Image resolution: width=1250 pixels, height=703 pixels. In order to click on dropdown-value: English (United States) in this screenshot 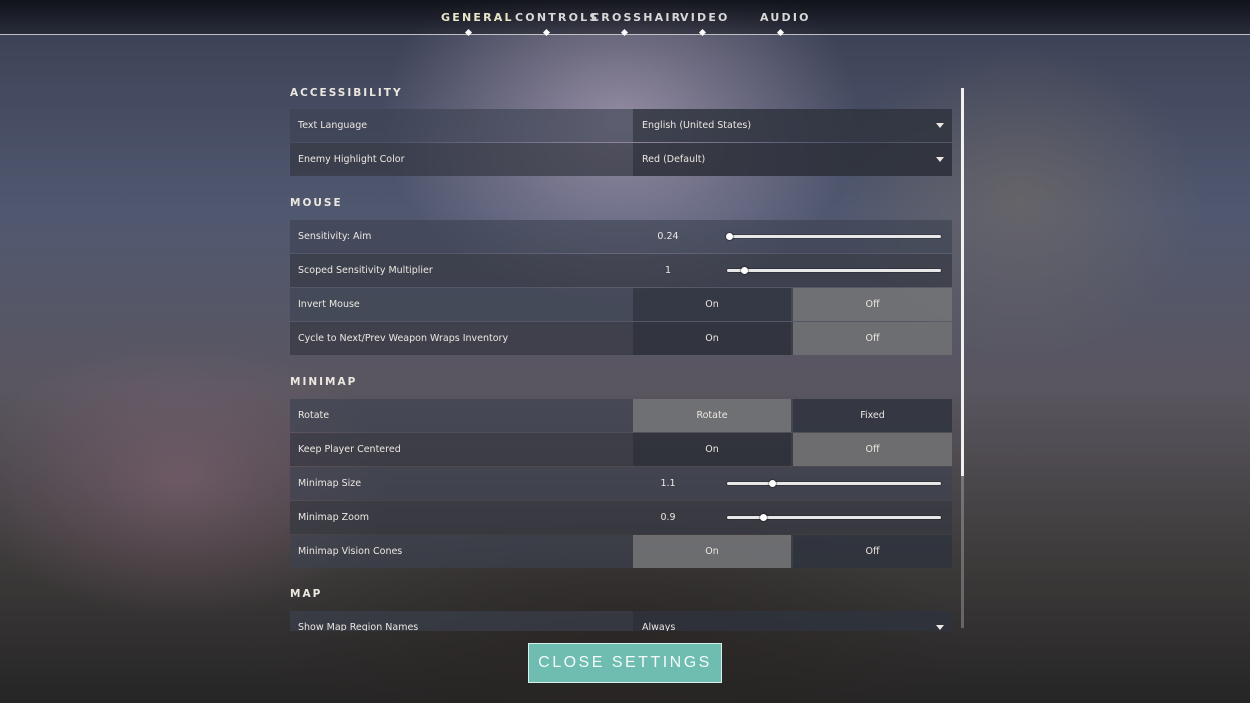, I will do `click(697, 125)`.